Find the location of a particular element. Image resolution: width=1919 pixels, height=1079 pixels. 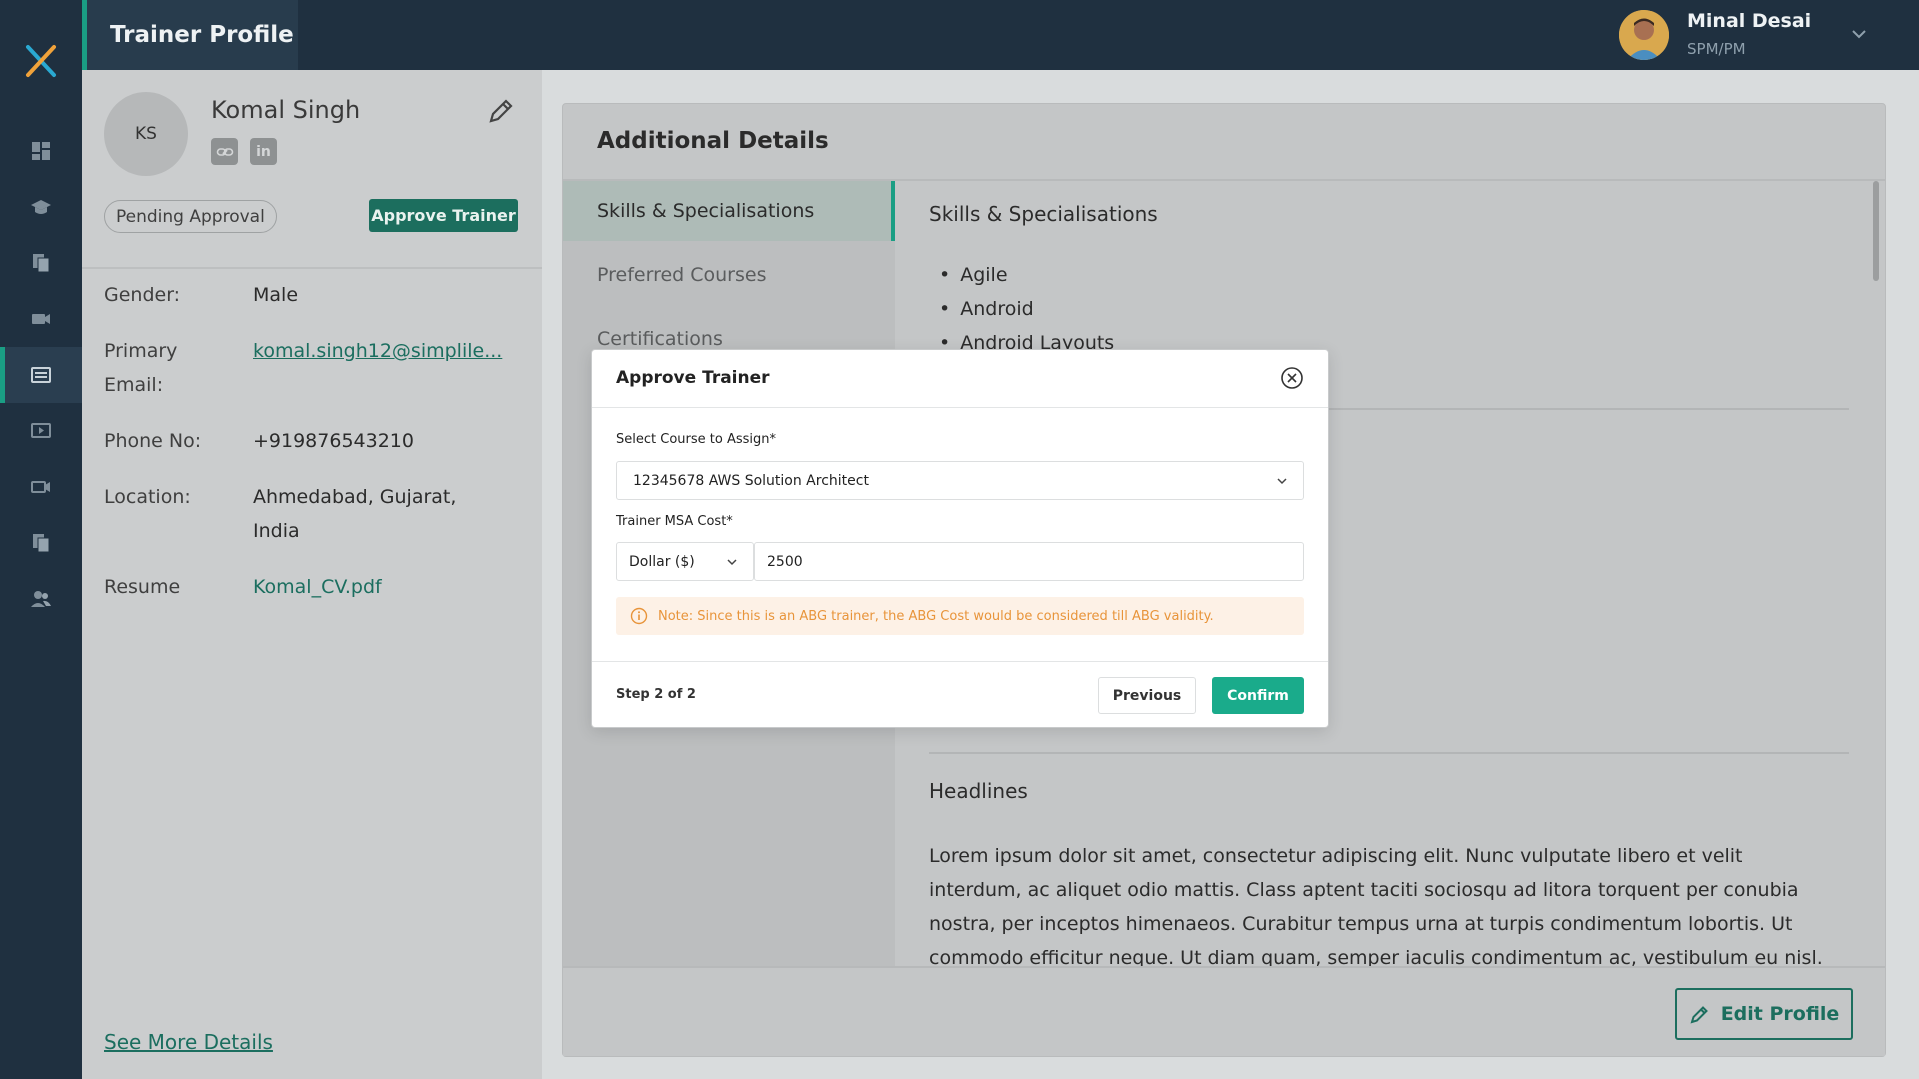

skills-section-title: Skills & Specialisations is located at coordinates (1043, 214).